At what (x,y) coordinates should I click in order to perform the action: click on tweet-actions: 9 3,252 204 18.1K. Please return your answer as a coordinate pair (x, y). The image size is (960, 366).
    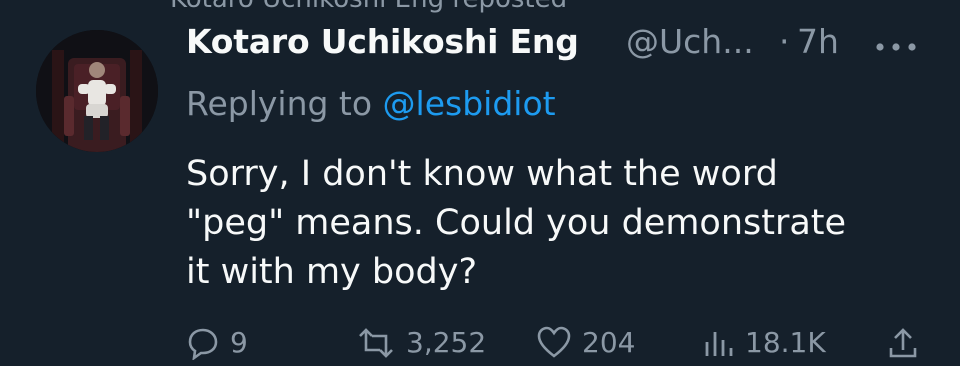
    Looking at the image, I should click on (566, 346).